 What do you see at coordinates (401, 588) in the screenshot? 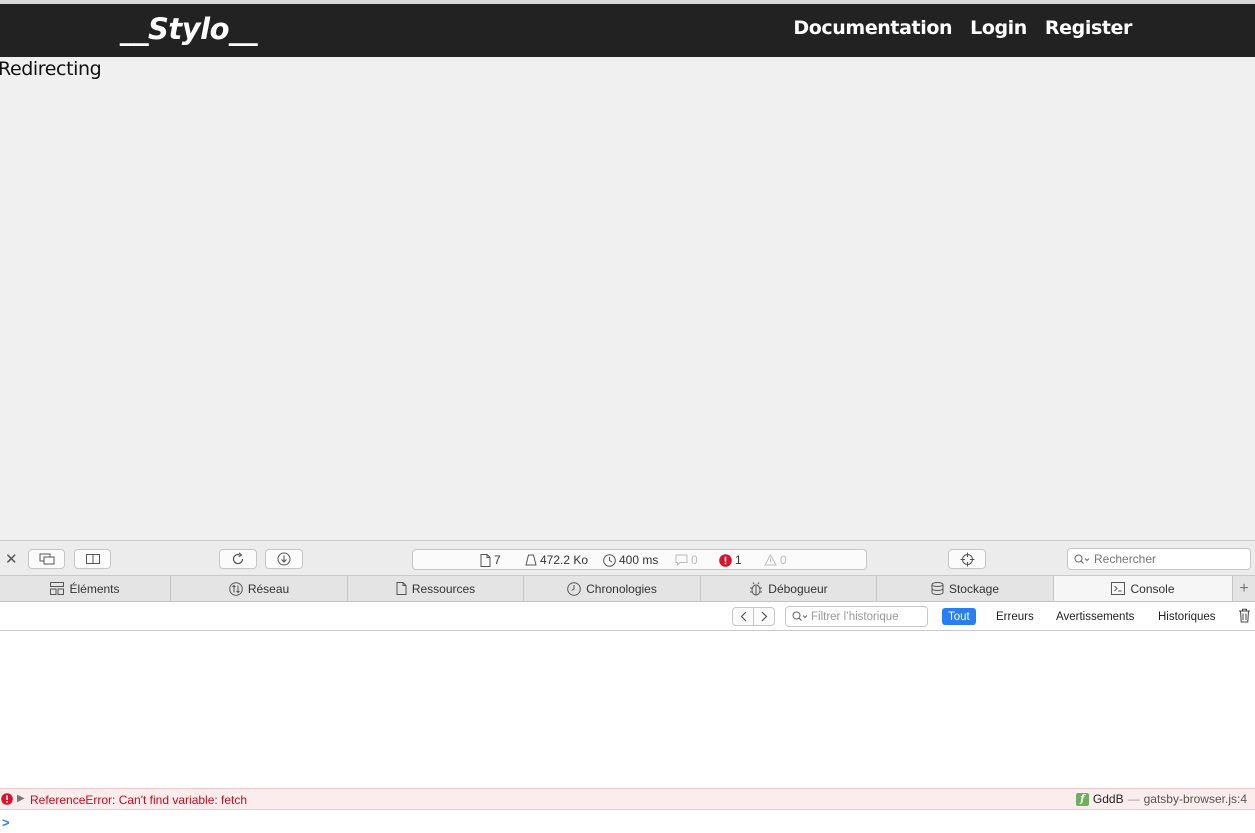
I see `resources-icon` at bounding box center [401, 588].